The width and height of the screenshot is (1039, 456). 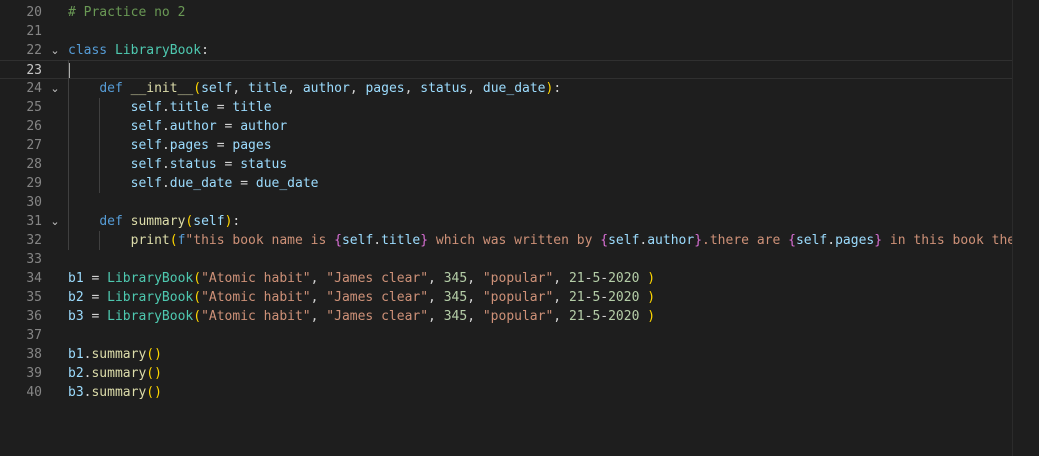 What do you see at coordinates (68, 155) in the screenshot?
I see `indent-guide` at bounding box center [68, 155].